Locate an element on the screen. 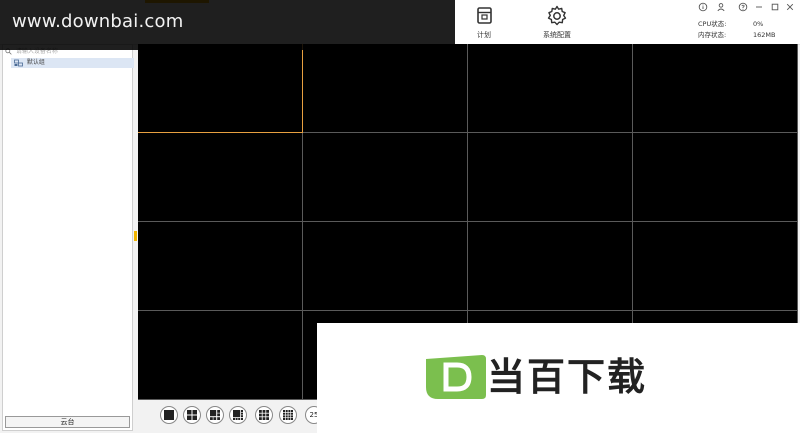  device-group-icon is located at coordinates (18, 63).